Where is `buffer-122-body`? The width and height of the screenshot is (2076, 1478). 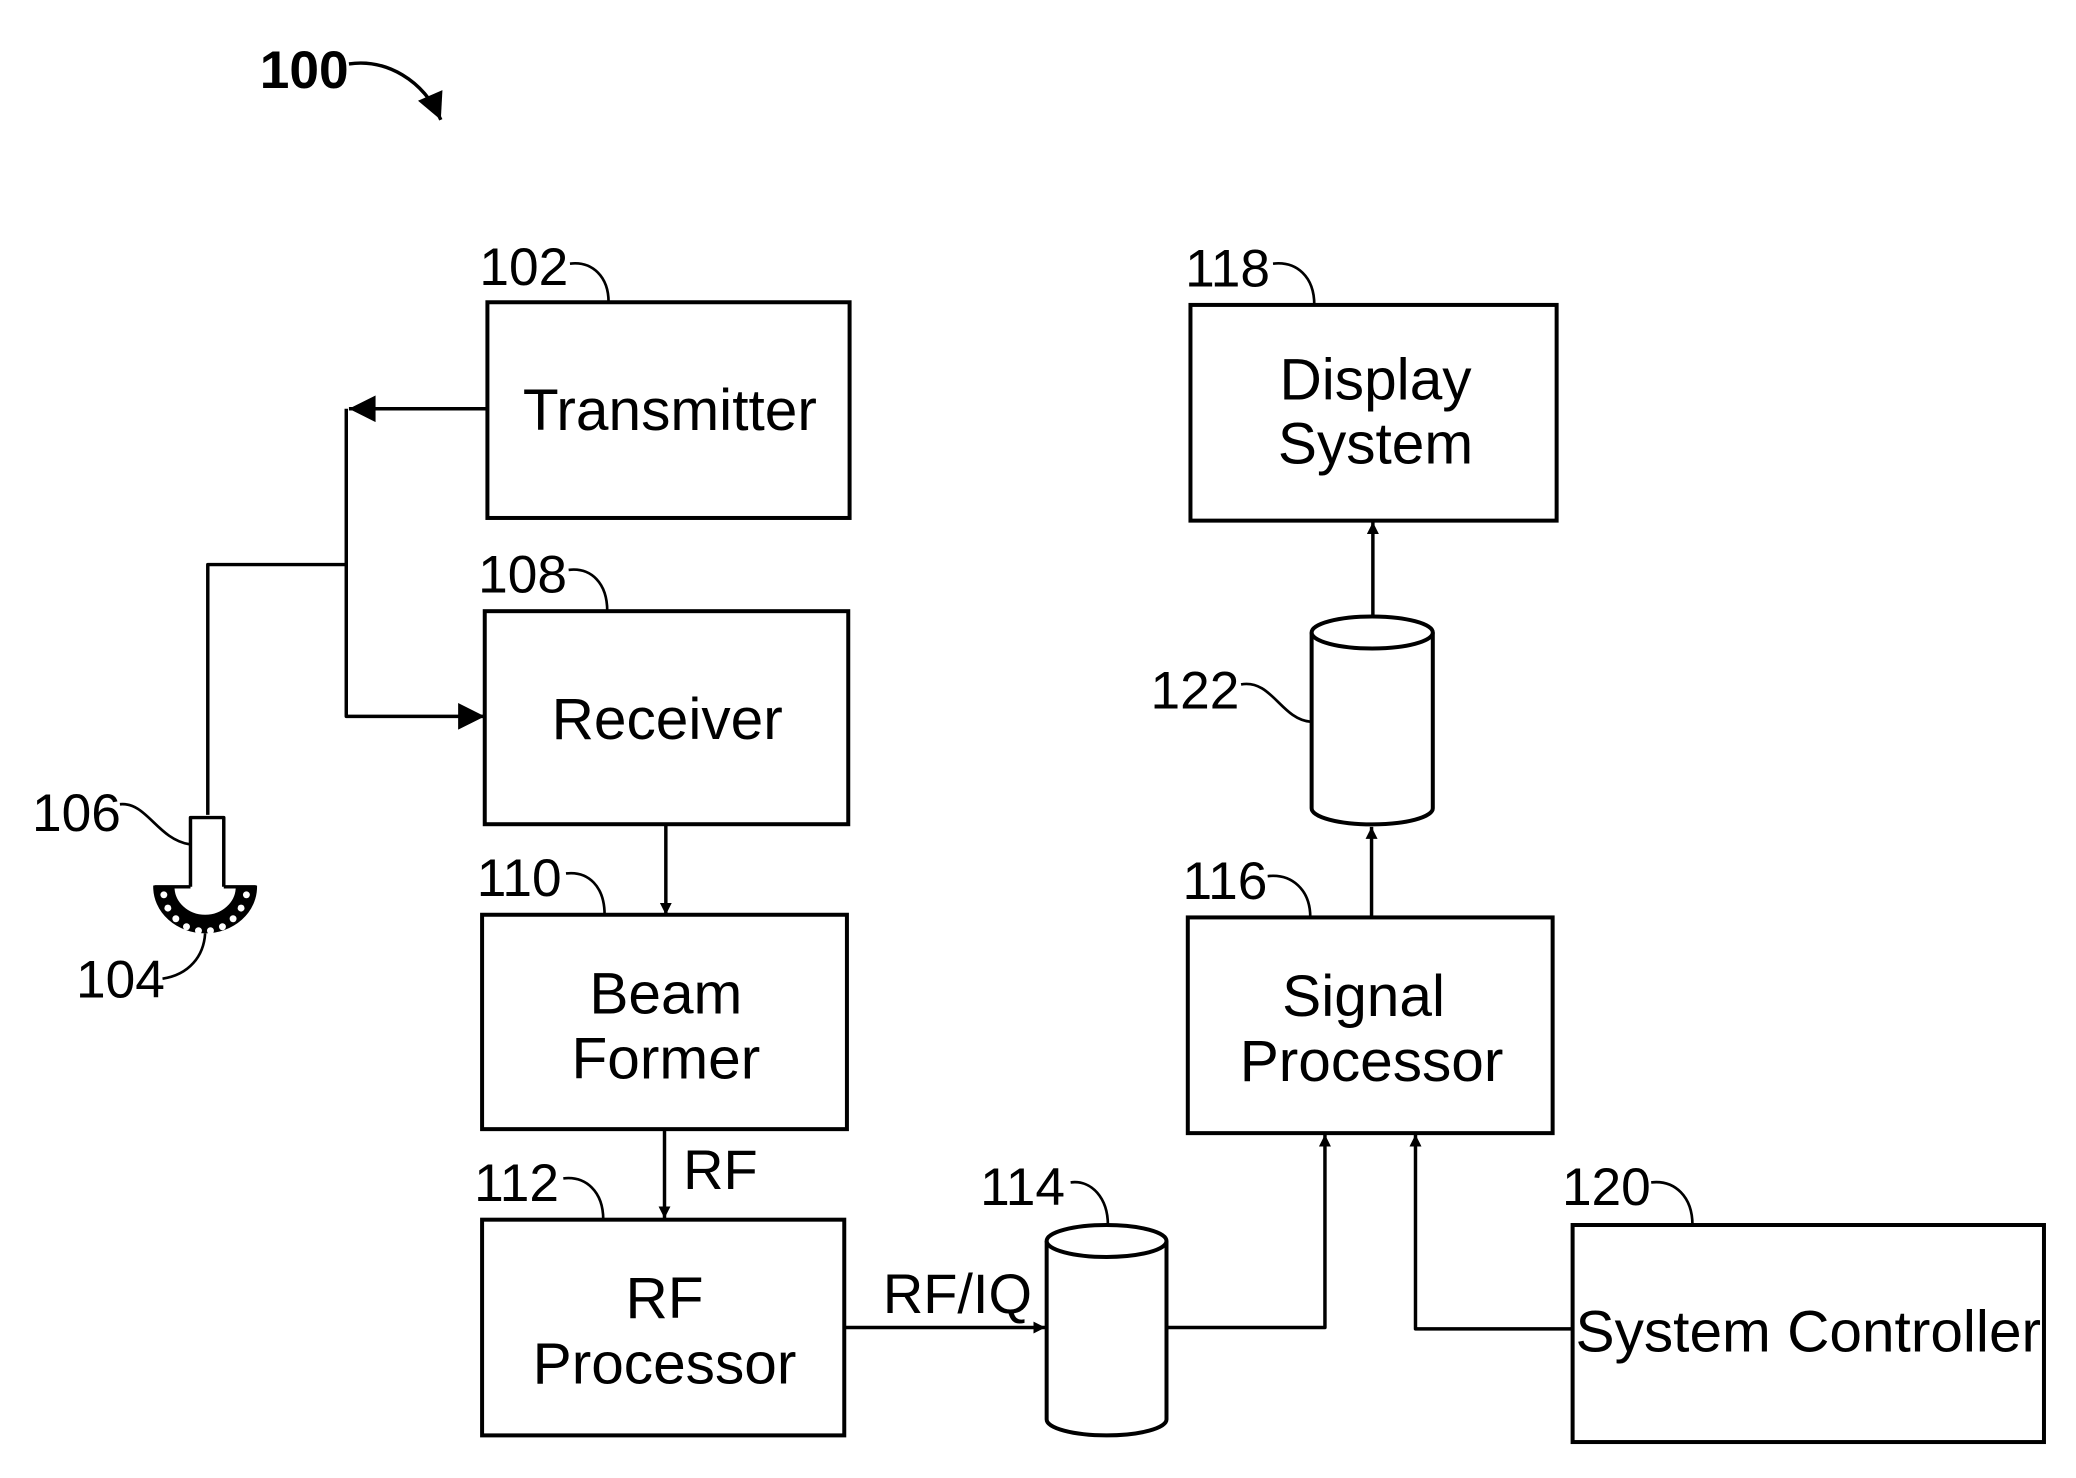
buffer-122-body is located at coordinates (1372, 729).